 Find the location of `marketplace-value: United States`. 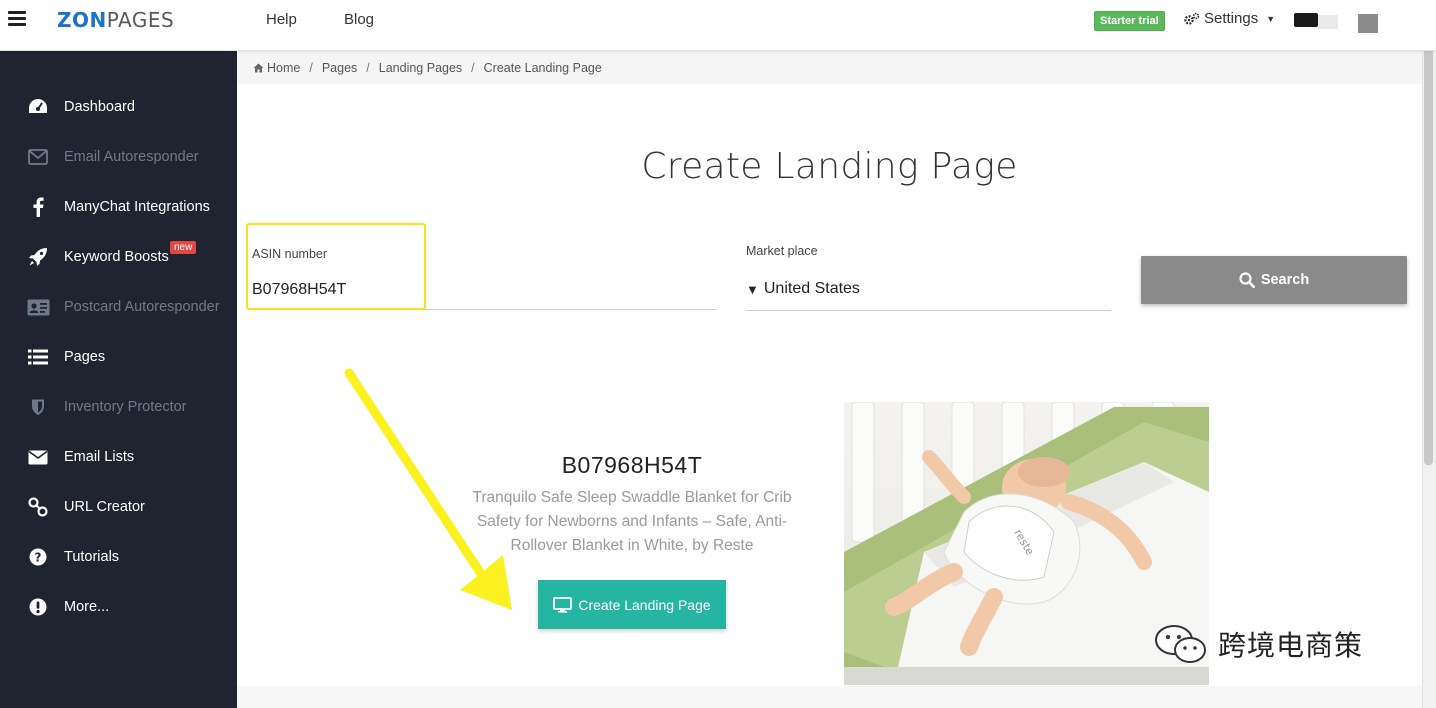

marketplace-value: United States is located at coordinates (811, 288).